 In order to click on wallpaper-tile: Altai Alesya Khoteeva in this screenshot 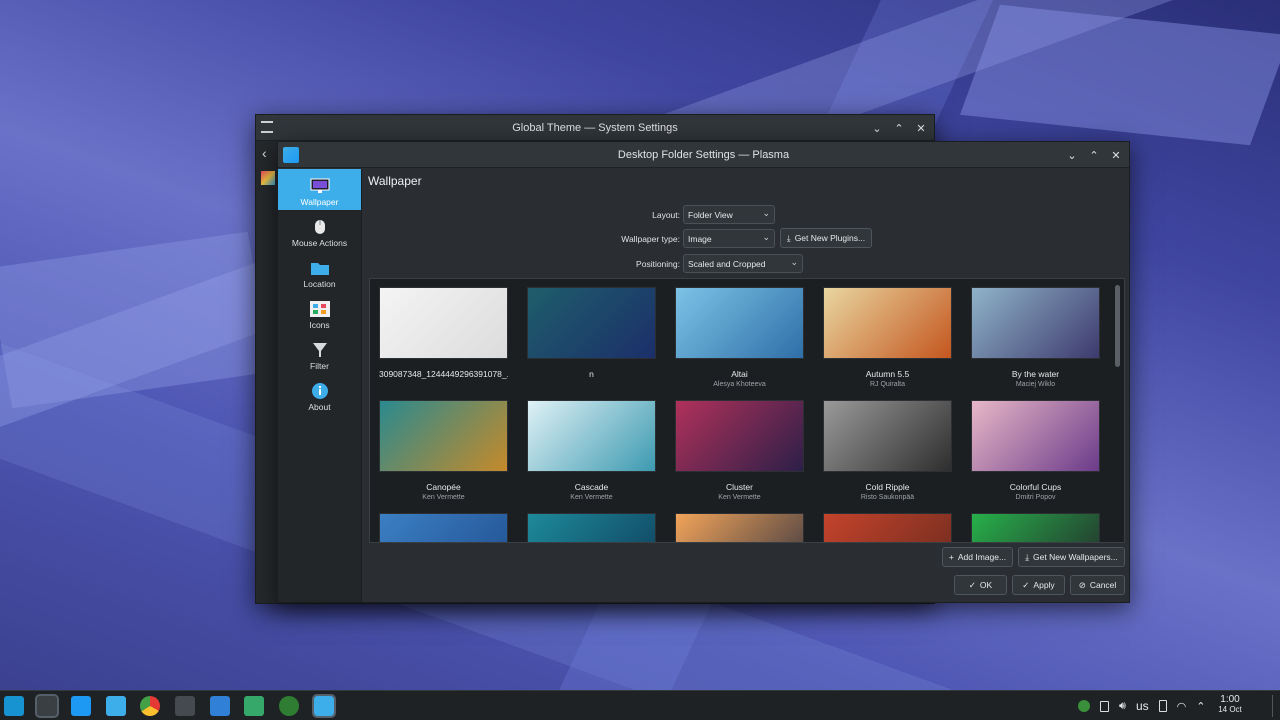, I will do `click(739, 337)`.